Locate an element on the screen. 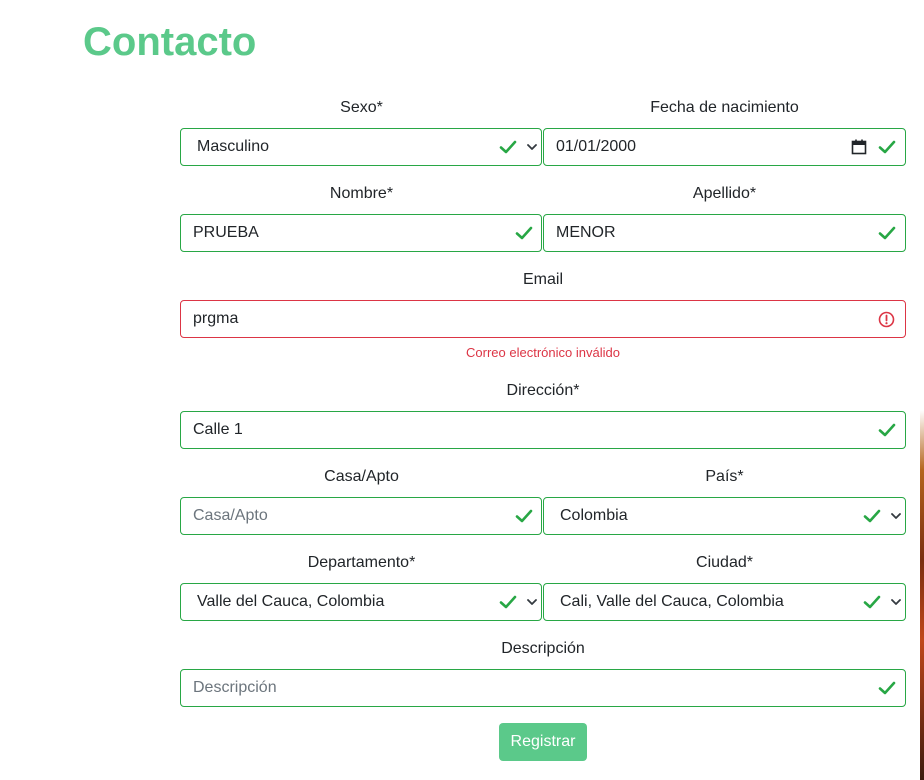  descripcion-input: Descripción is located at coordinates (543, 688).